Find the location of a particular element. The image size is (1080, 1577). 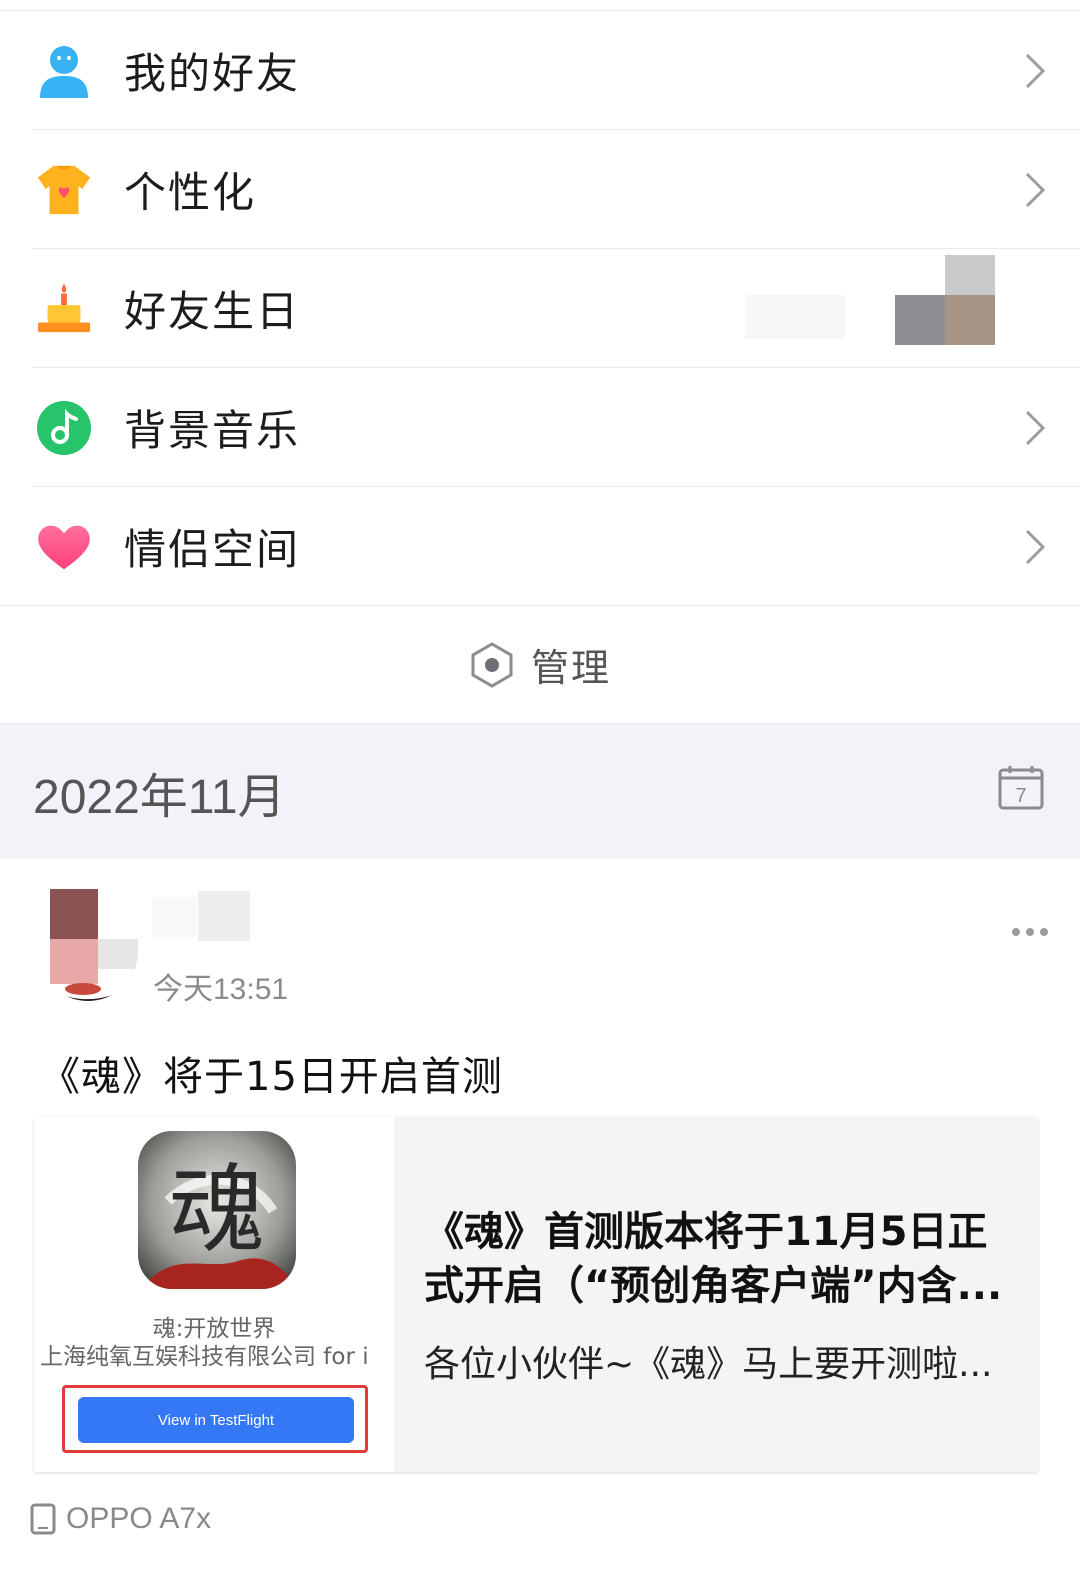

app-icon: 魂 is located at coordinates (217, 1210).